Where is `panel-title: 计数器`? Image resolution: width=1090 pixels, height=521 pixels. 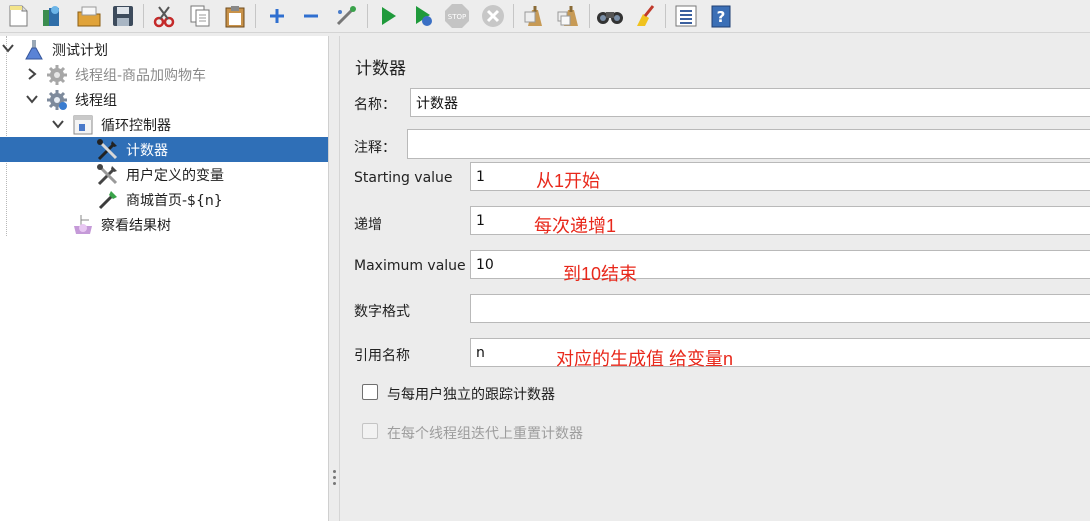
panel-title: 计数器 is located at coordinates (380, 69).